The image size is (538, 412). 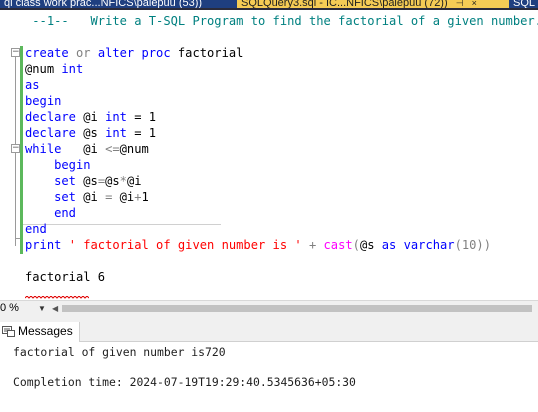 What do you see at coordinates (47, 53) in the screenshot?
I see `keyword: create` at bounding box center [47, 53].